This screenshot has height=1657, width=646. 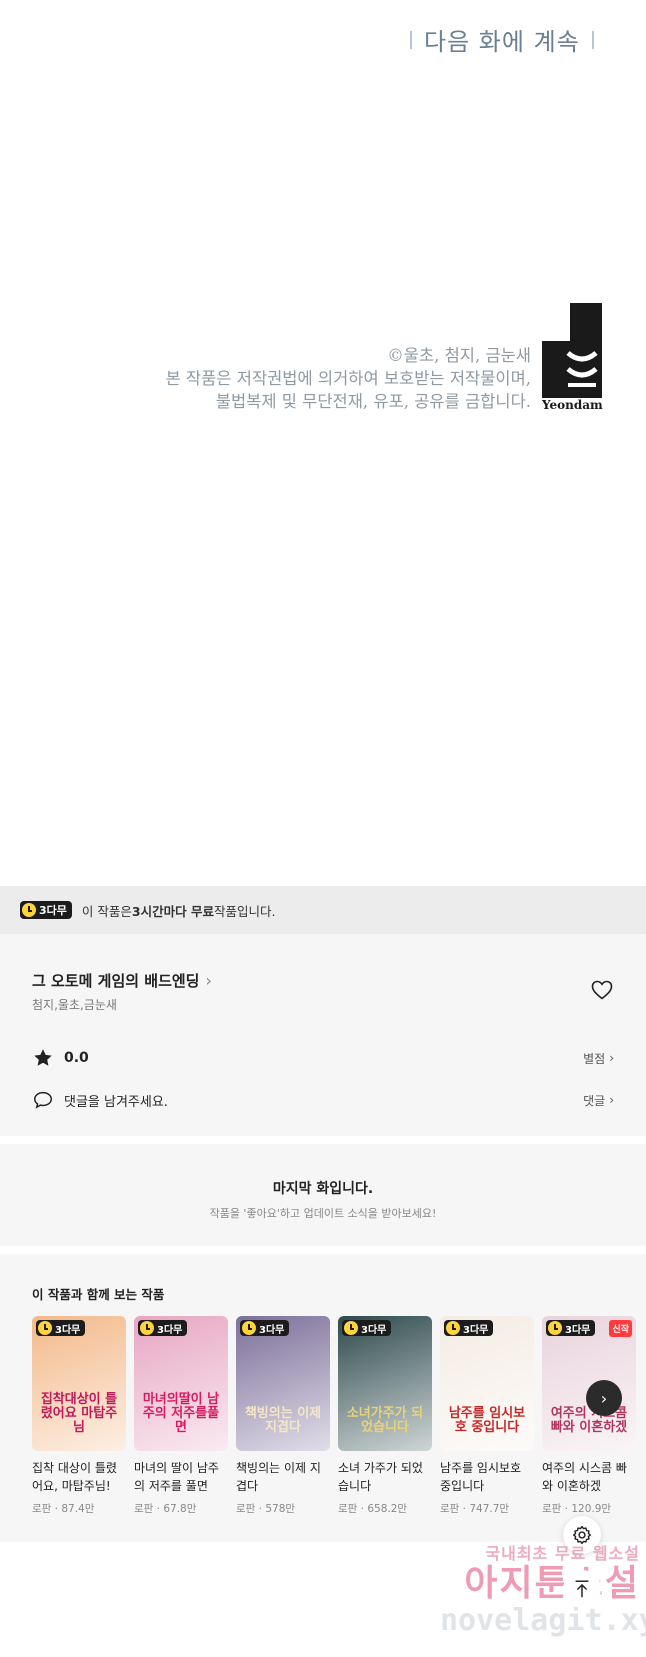 I want to click on recommendation-meta: 로판 · 87.4만, so click(x=63, y=1509).